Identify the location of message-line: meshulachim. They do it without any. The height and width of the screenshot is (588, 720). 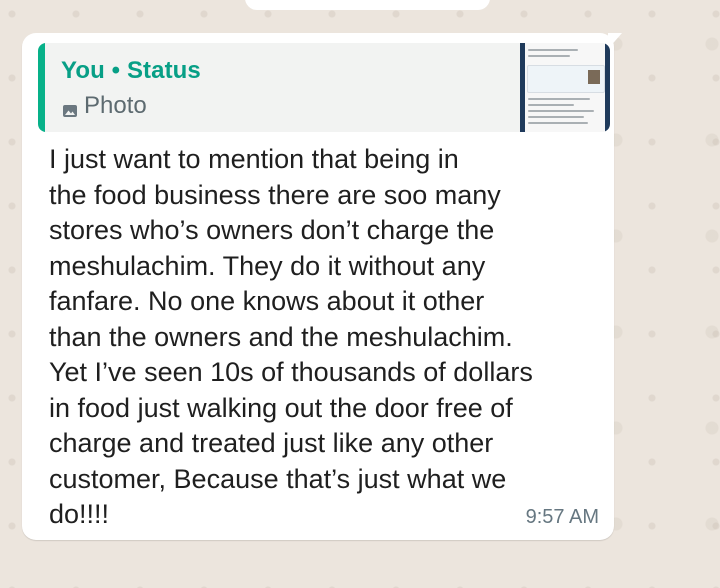
(267, 265).